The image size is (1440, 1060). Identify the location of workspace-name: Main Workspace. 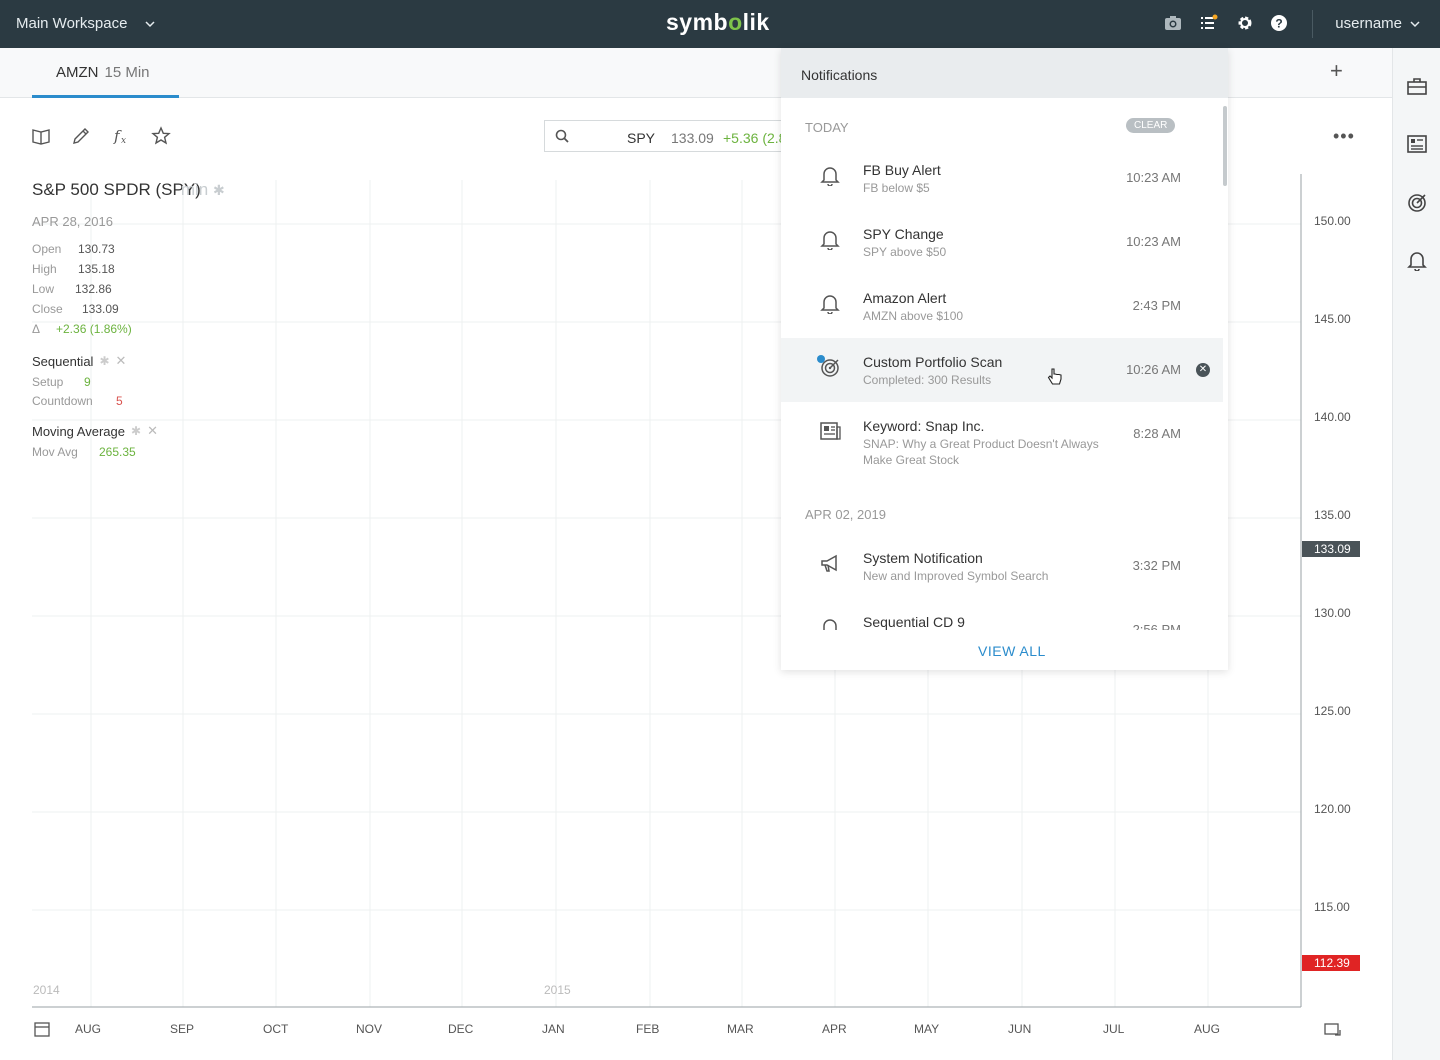
(72, 23).